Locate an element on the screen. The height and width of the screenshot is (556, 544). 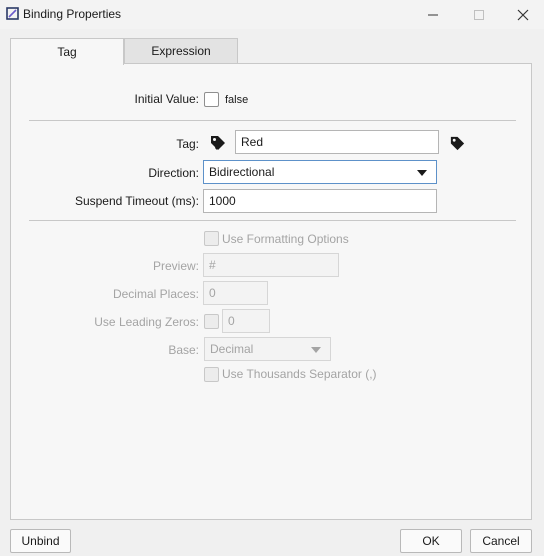
base-label: Base: is located at coordinates (183, 350).